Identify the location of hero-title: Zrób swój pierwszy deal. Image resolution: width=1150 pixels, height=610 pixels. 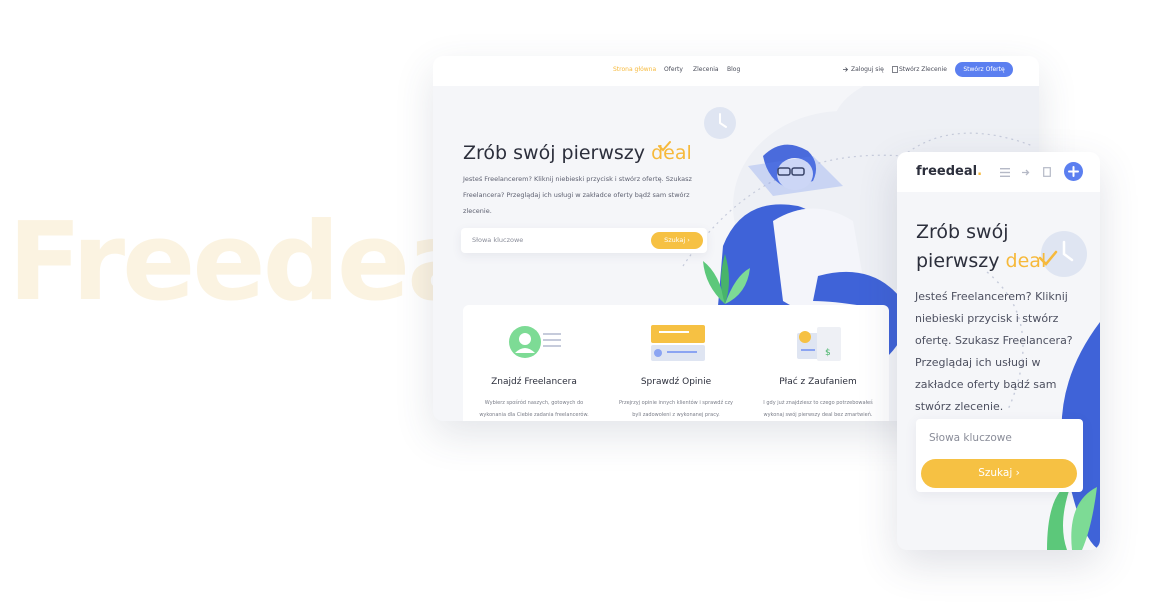
(981, 246).